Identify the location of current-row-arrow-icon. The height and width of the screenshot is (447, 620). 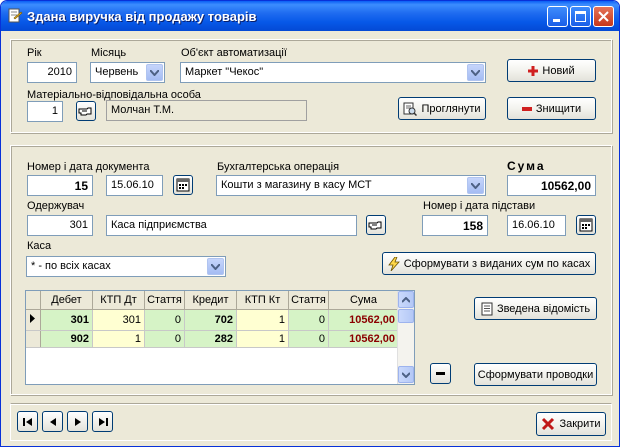
(32, 318).